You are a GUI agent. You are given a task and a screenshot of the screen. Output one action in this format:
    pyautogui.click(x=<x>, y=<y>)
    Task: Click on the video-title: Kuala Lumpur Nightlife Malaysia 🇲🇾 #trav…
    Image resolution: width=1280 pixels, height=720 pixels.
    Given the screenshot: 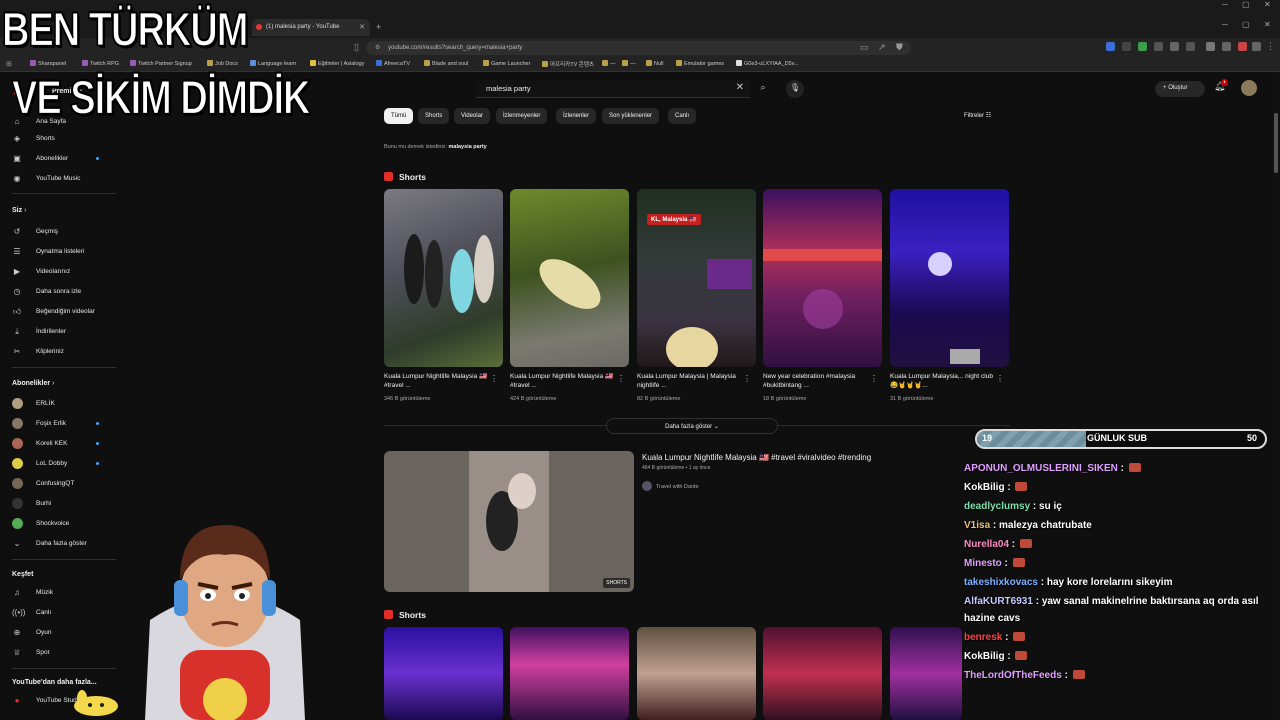 What is the action you would take?
    pyautogui.click(x=756, y=457)
    